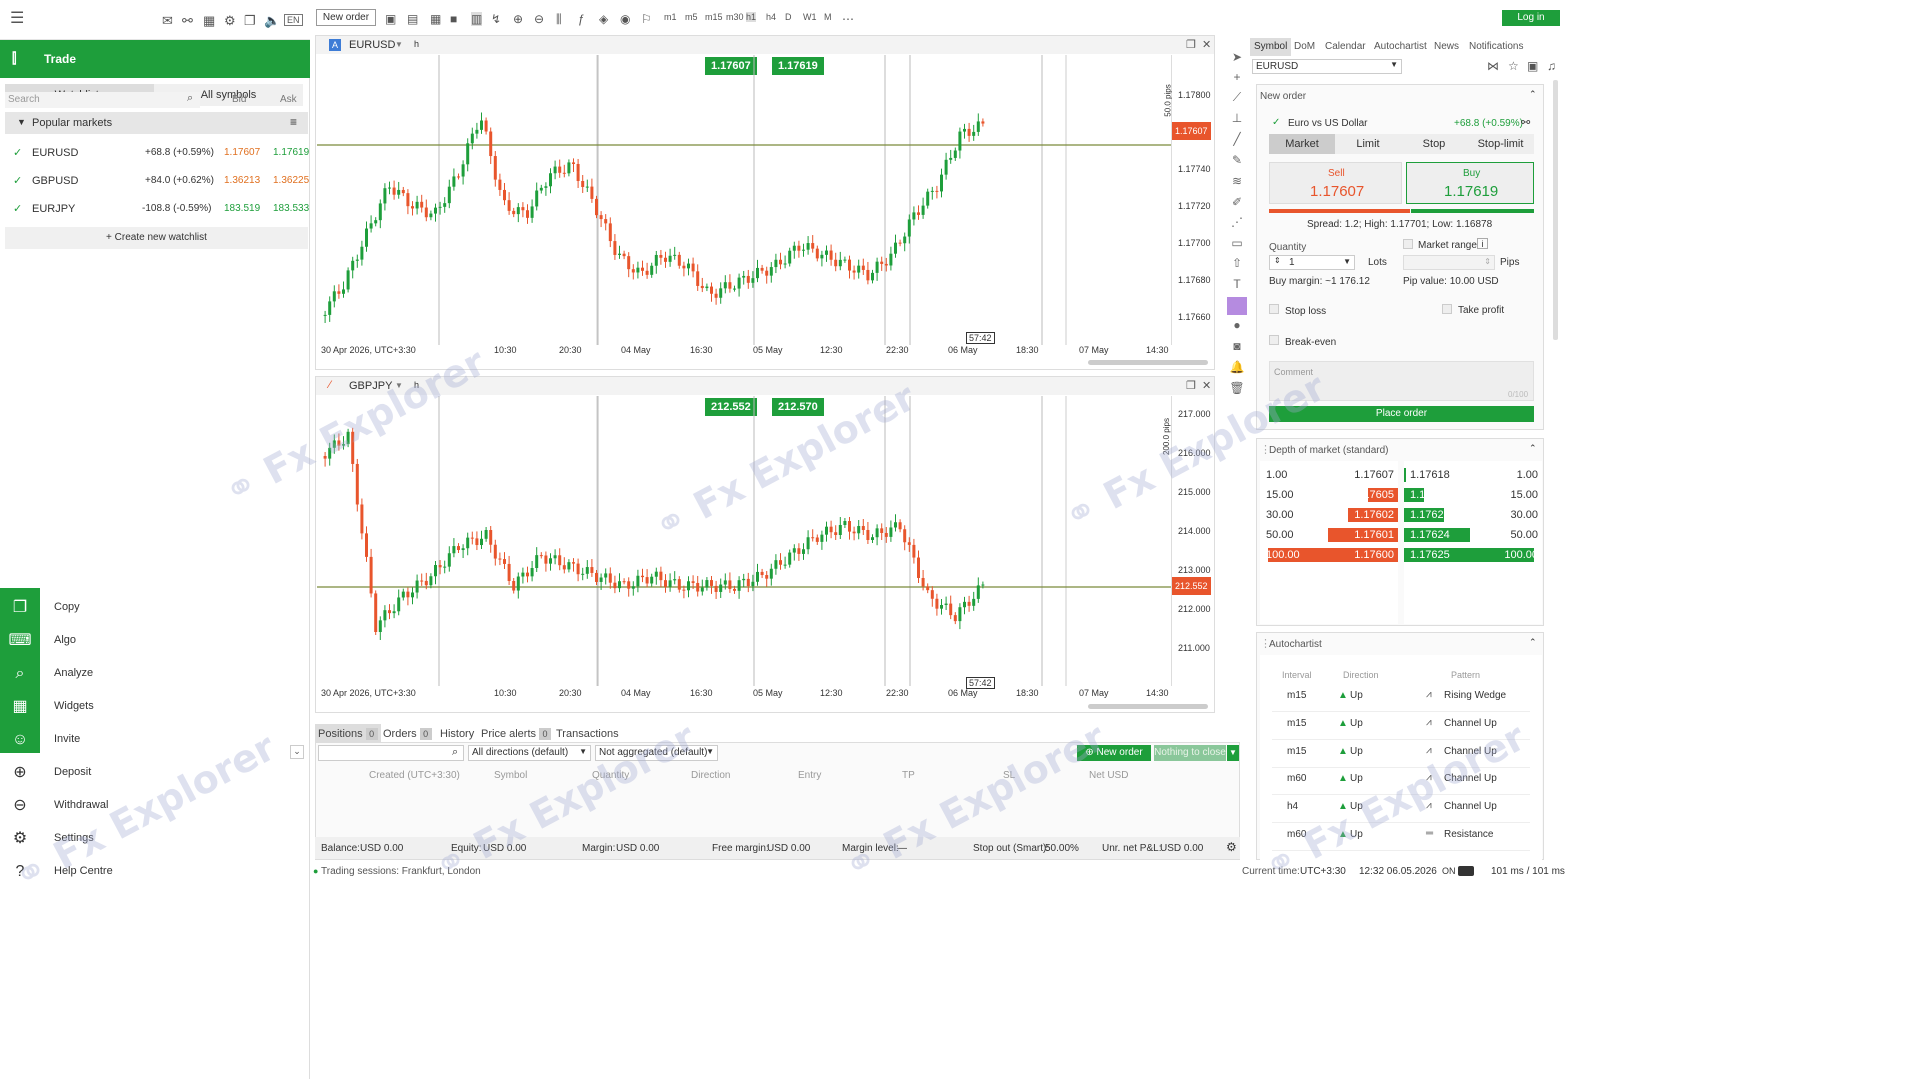 This screenshot has width=1919, height=1079. Describe the element at coordinates (477, 19) in the screenshot. I see `layout-split-icon: ▥` at that location.